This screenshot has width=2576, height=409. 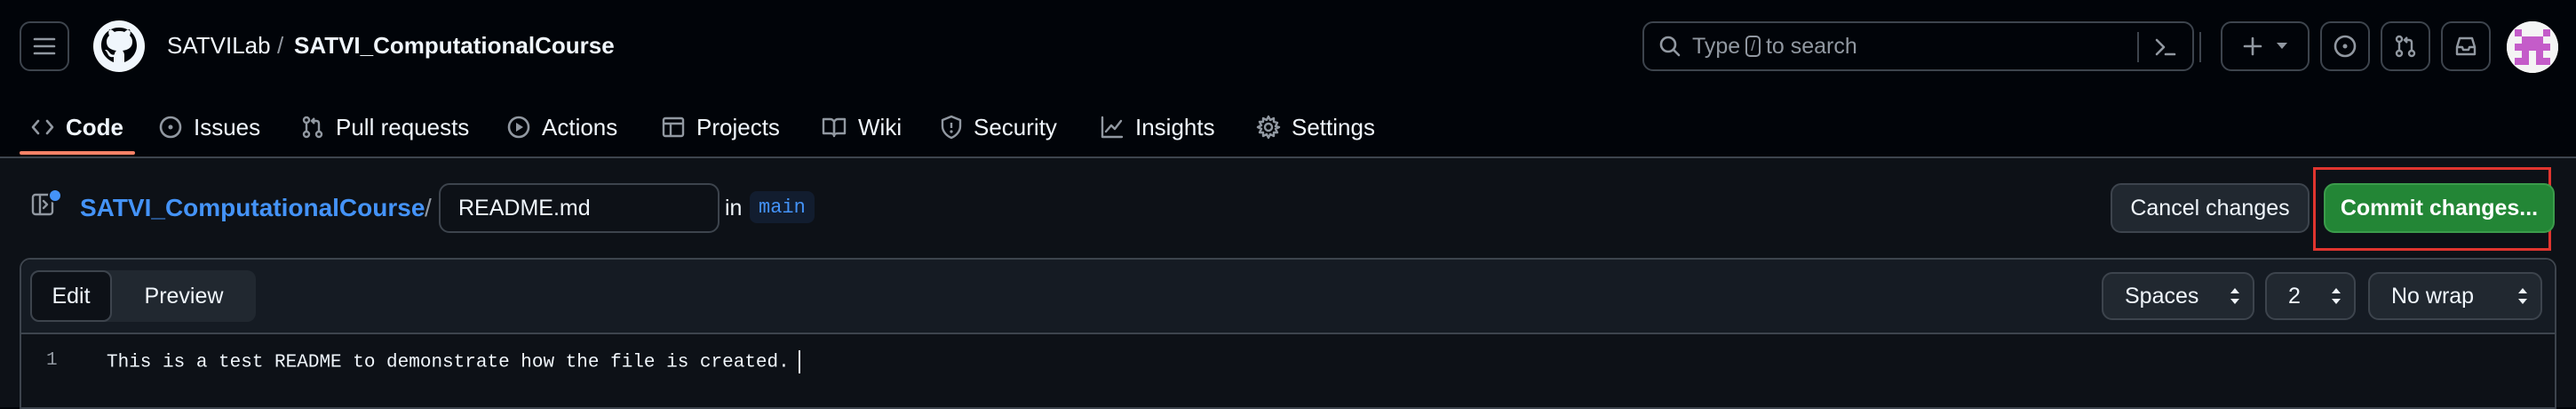 I want to click on tab-issues: Issues, so click(x=209, y=128).